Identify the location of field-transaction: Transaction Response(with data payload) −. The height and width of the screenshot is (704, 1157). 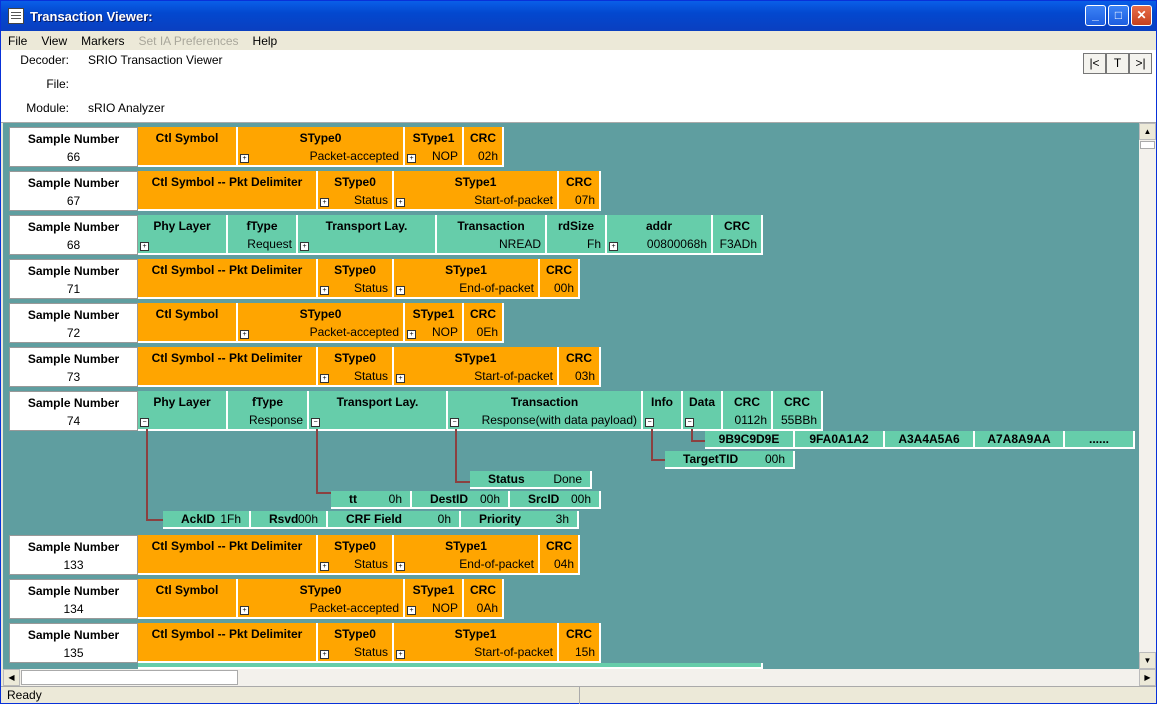
(545, 411).